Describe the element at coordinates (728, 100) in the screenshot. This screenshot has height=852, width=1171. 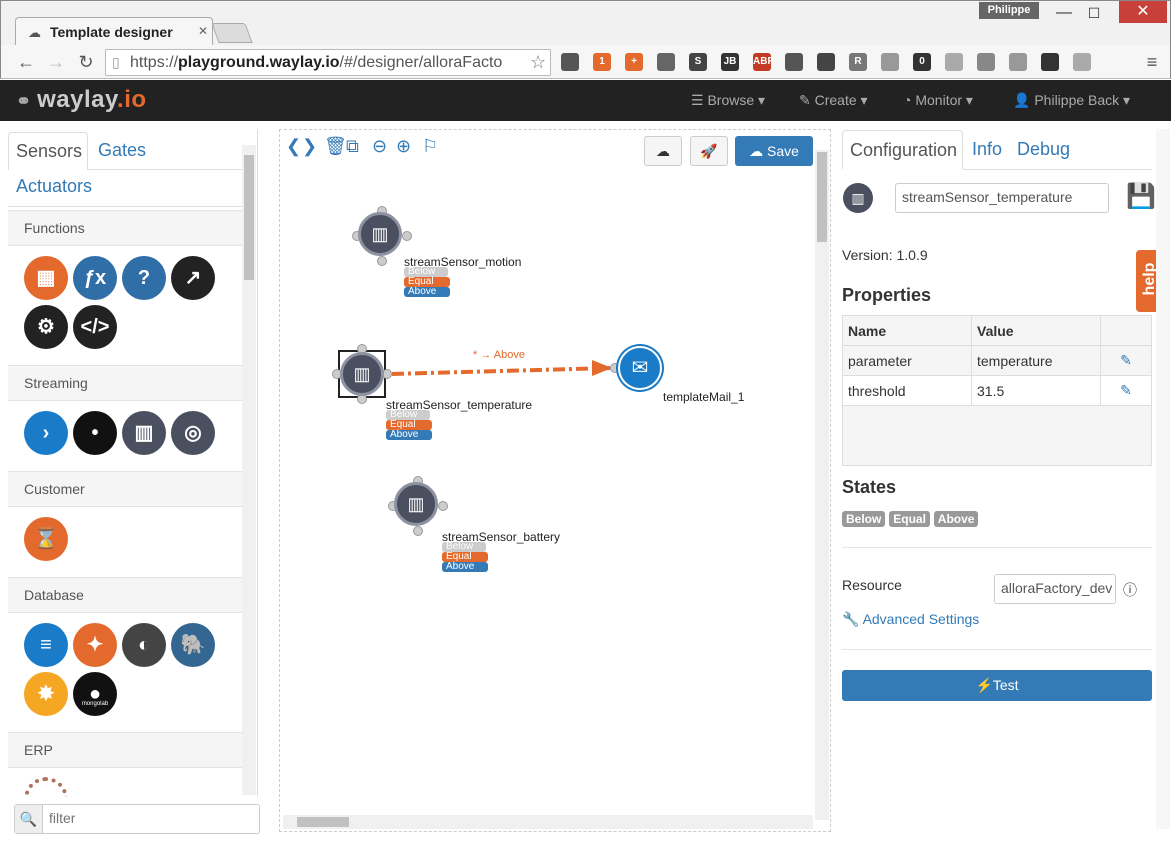
I see `browse-menu: ☰ Browse ▾` at that location.